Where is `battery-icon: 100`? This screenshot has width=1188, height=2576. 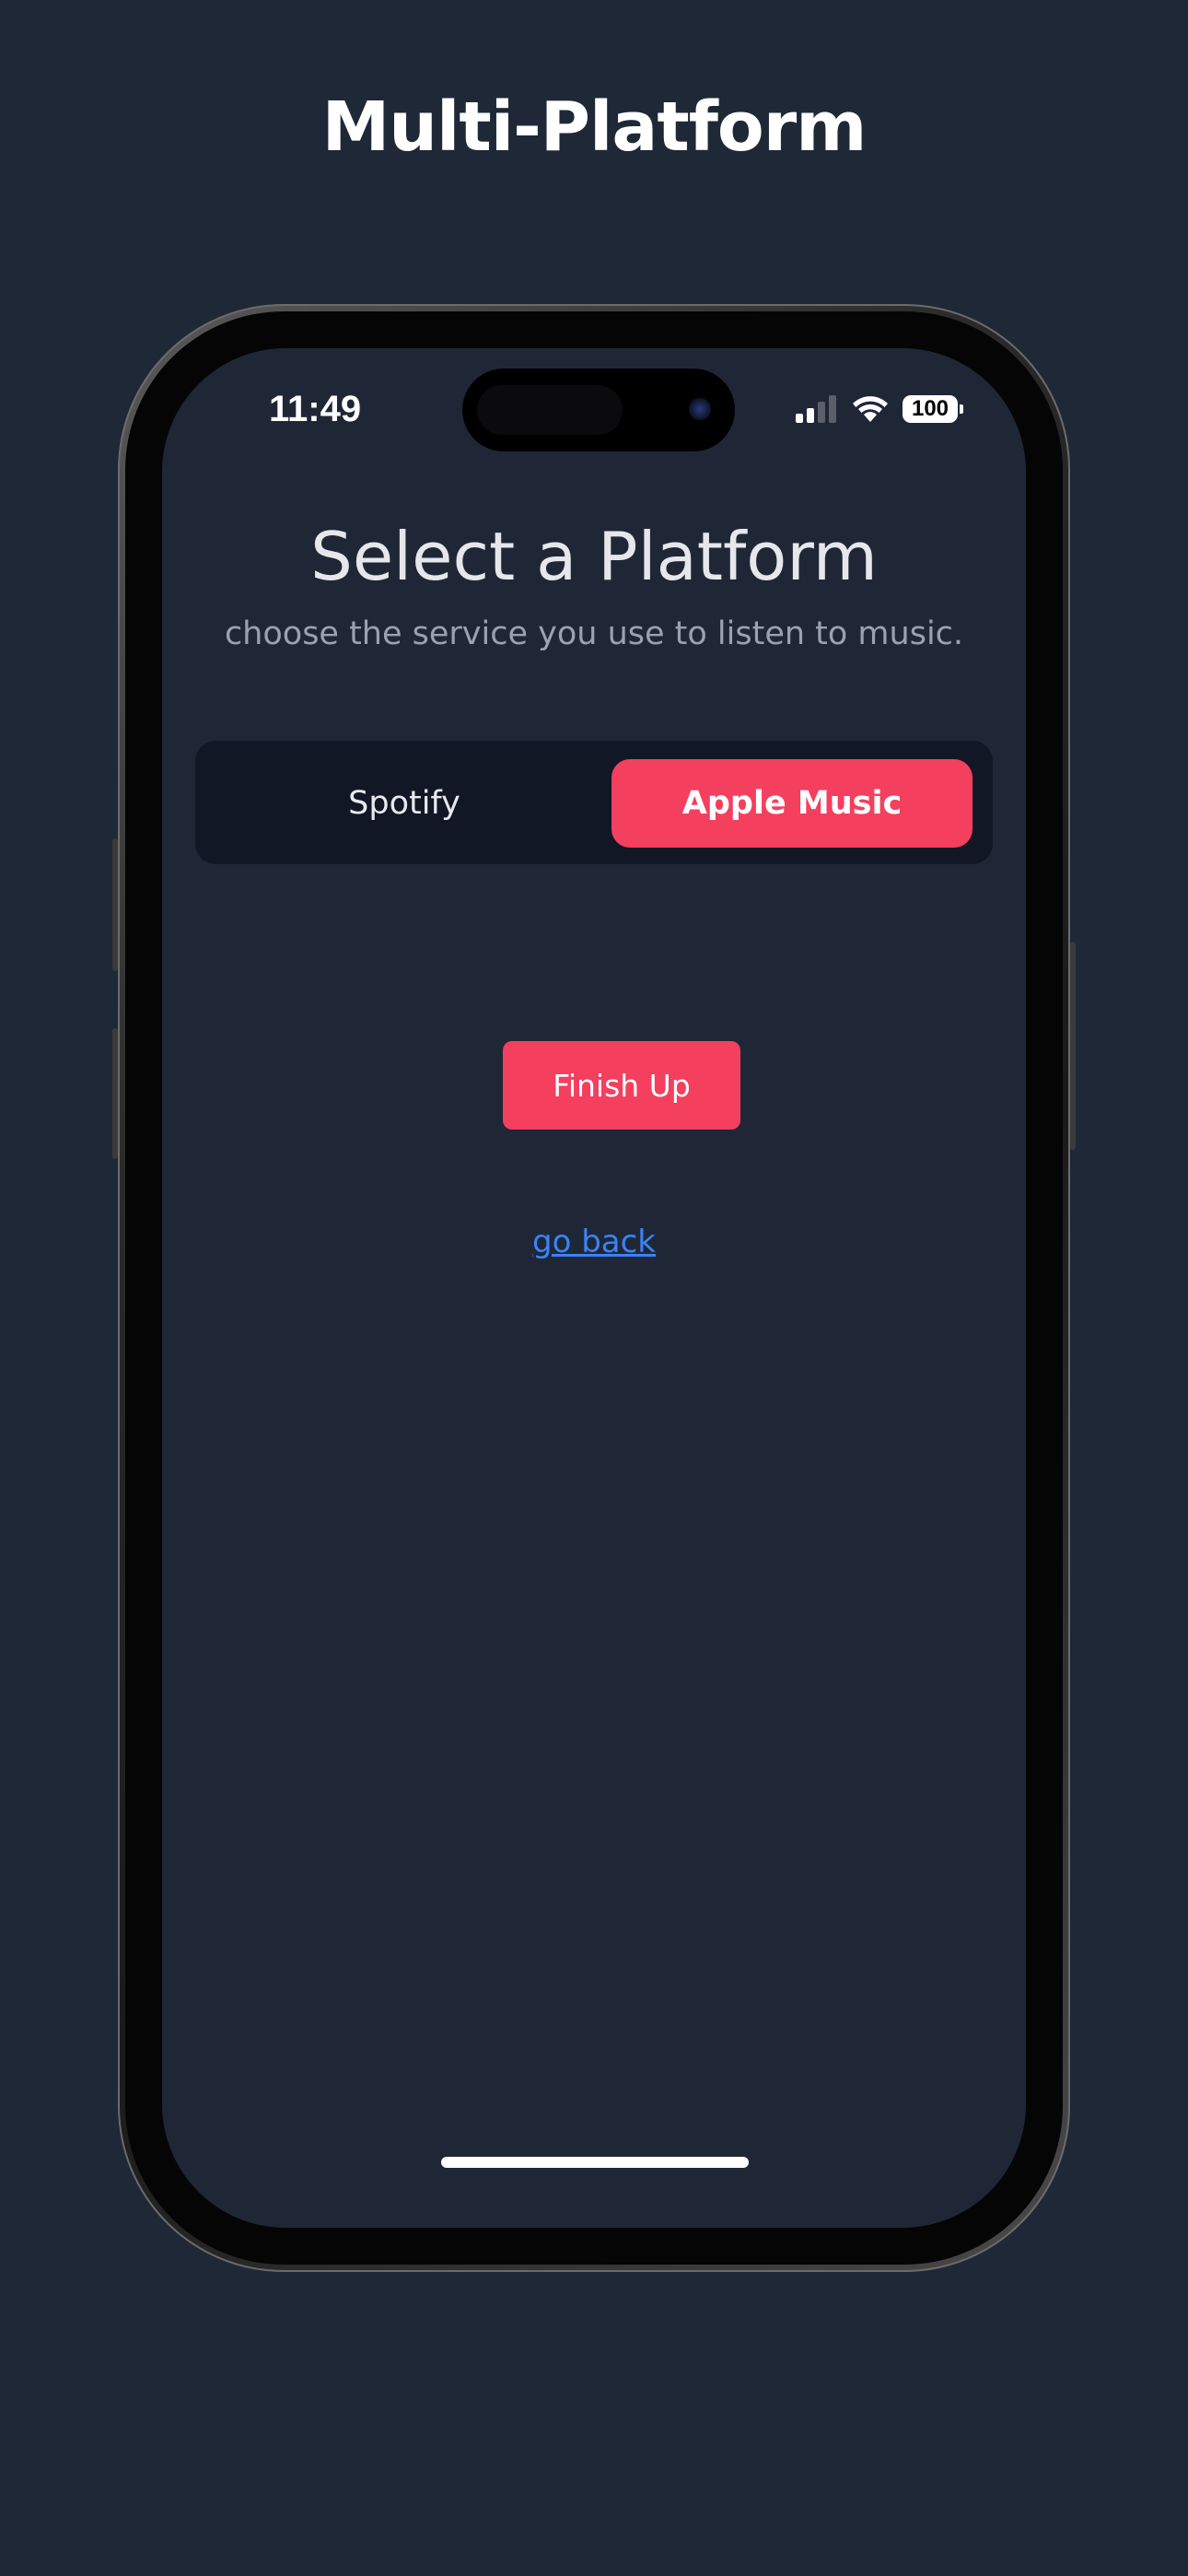
battery-icon: 100 is located at coordinates (933, 409).